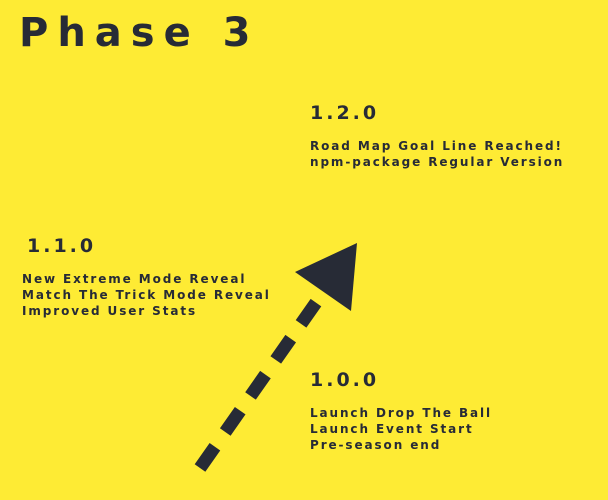 The width and height of the screenshot is (608, 500). I want to click on dashed-arrow-icon, so click(275, 357).